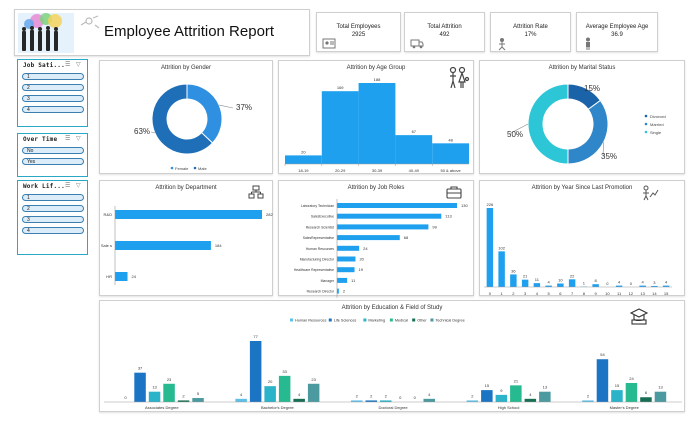 The image size is (697, 427). Describe the element at coordinates (376, 321) in the screenshot. I see `legend-label: Marketing` at that location.